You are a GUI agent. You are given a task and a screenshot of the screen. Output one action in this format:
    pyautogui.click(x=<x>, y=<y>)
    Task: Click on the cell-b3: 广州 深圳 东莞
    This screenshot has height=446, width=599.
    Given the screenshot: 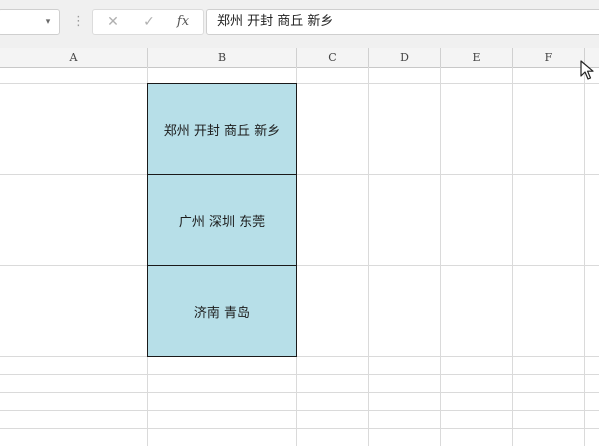 What is the action you would take?
    pyautogui.click(x=222, y=220)
    